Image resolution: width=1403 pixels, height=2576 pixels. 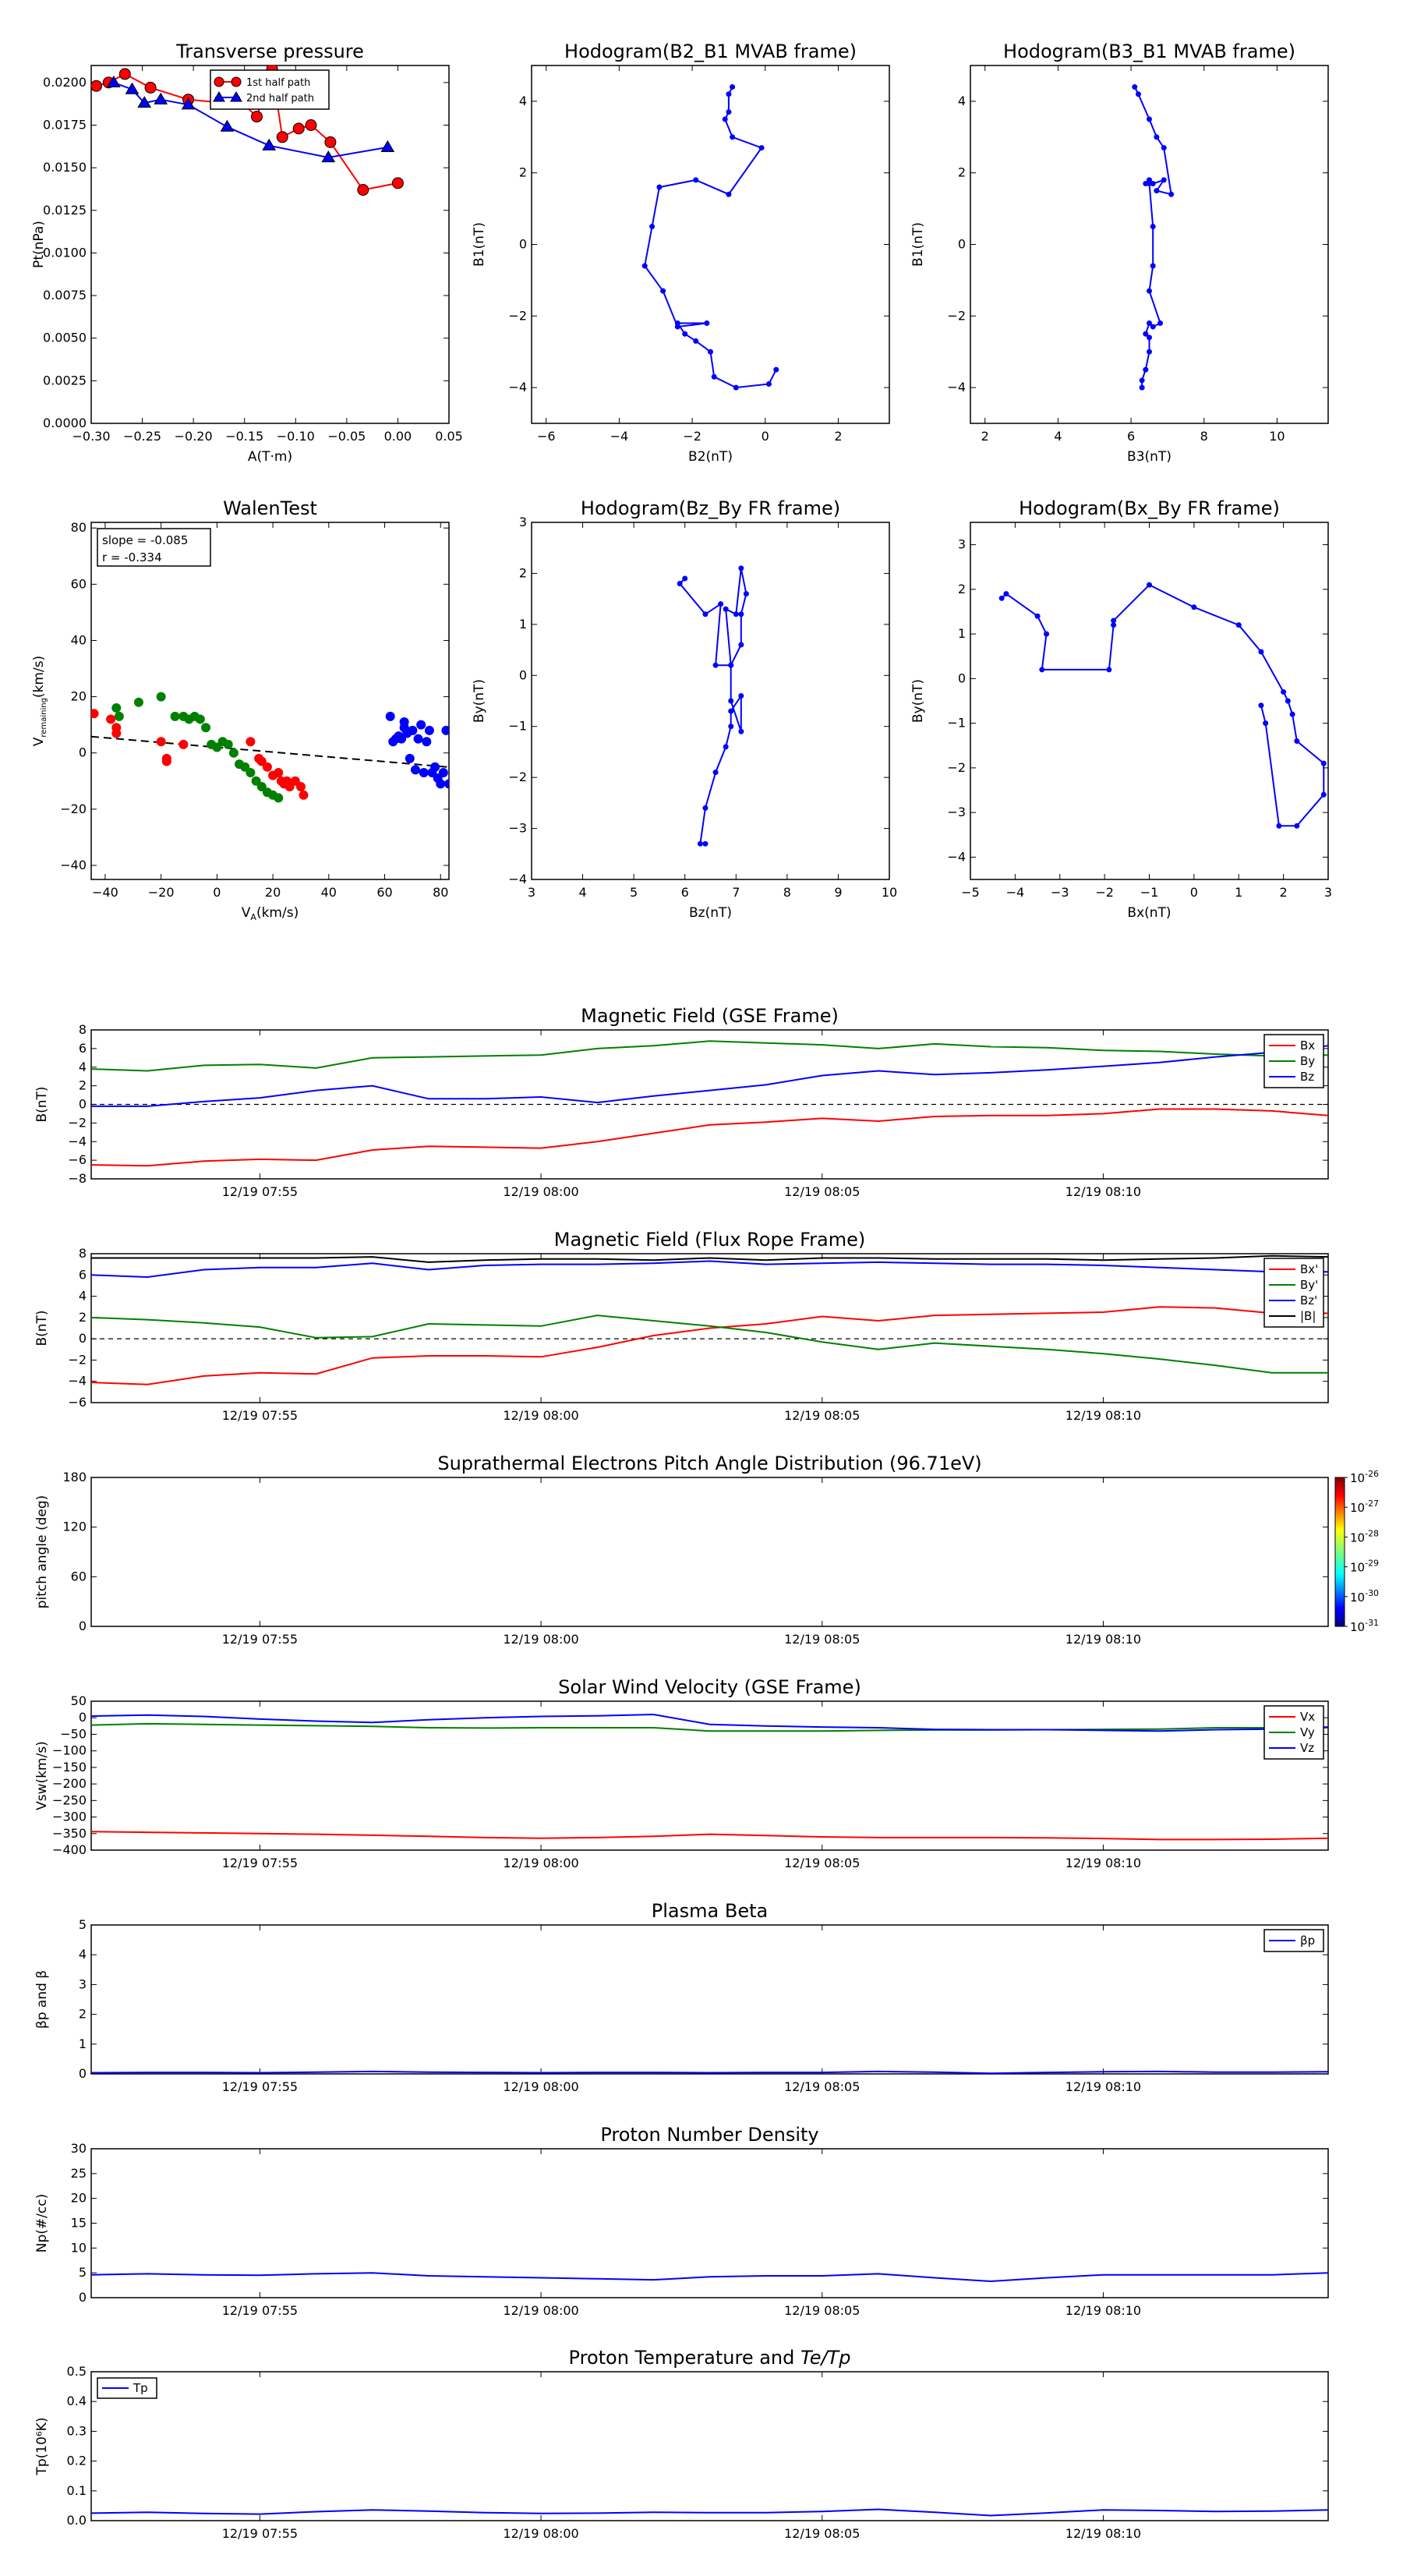 I want to click on y-tick-label: −300, so click(x=69, y=1817).